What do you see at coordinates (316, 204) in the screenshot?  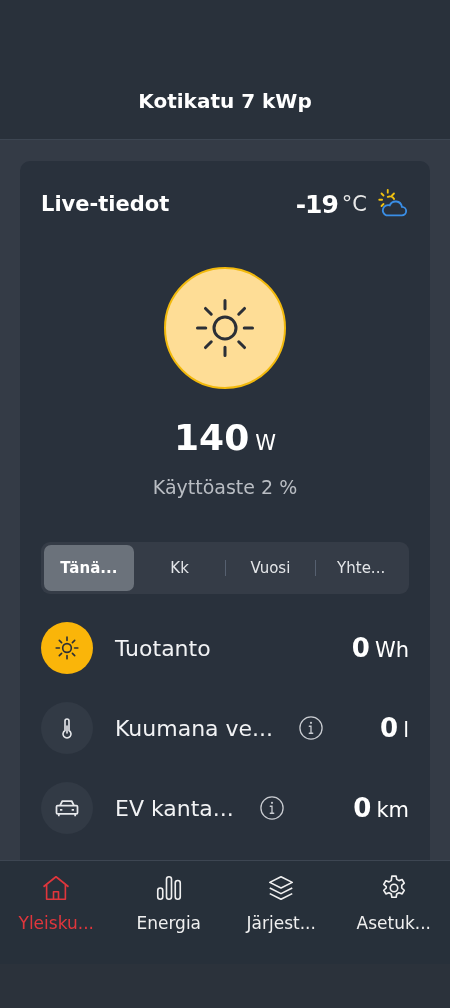 I see `temperature-value: -19` at bounding box center [316, 204].